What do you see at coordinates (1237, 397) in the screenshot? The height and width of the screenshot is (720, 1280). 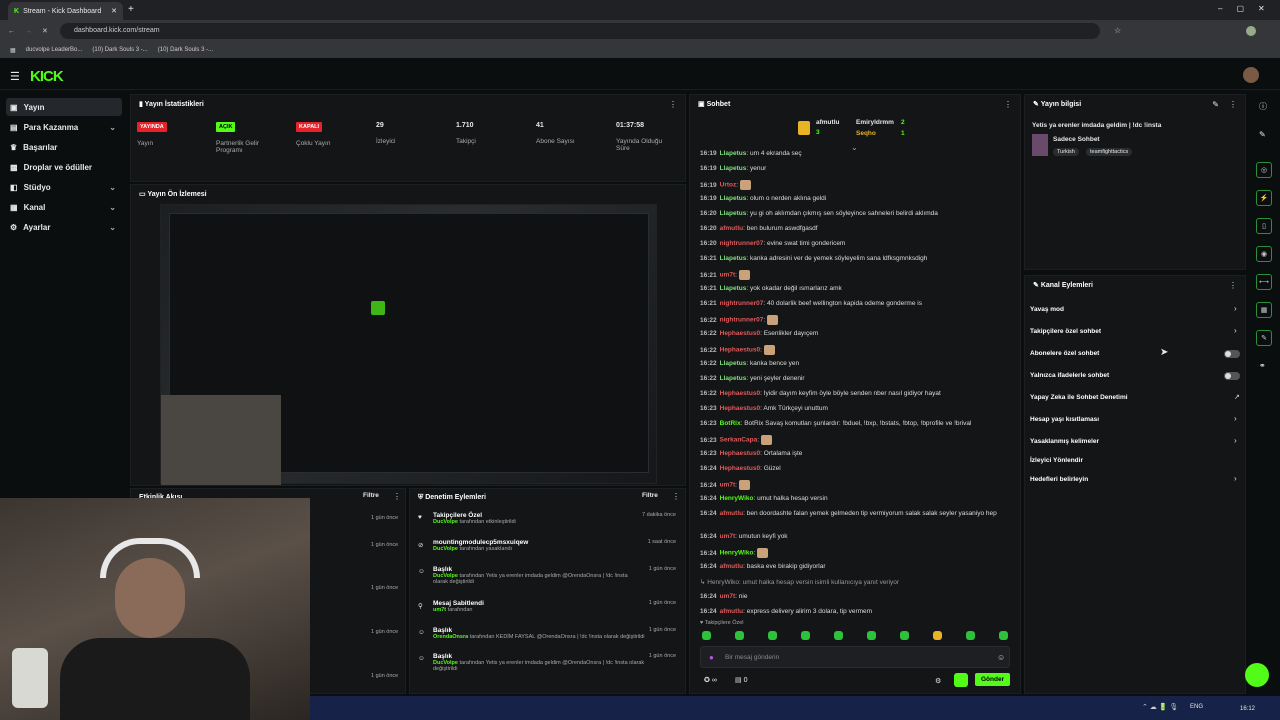 I see `external-link-icon: ↗` at bounding box center [1237, 397].